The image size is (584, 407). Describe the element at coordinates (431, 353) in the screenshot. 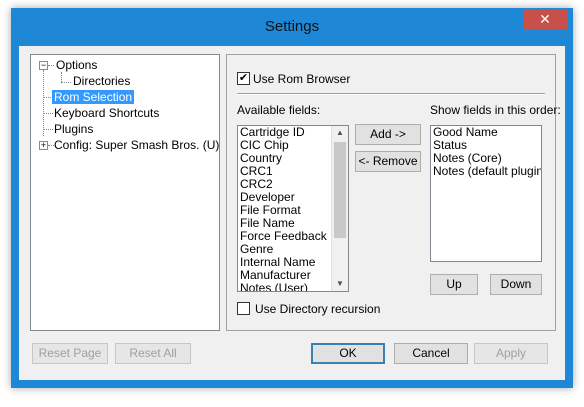

I see `cancel-button: Cancel` at that location.